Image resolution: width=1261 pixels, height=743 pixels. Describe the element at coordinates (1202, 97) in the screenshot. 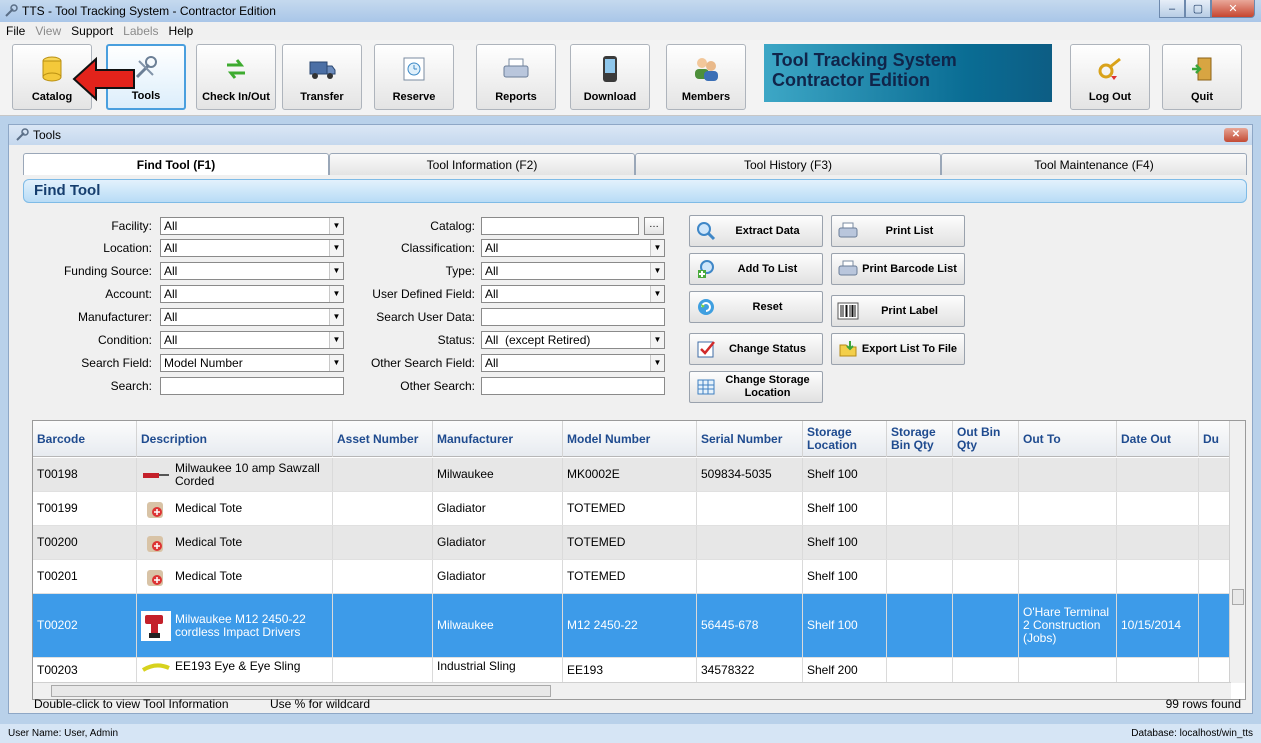

I see `quit-button-label: Quit` at that location.